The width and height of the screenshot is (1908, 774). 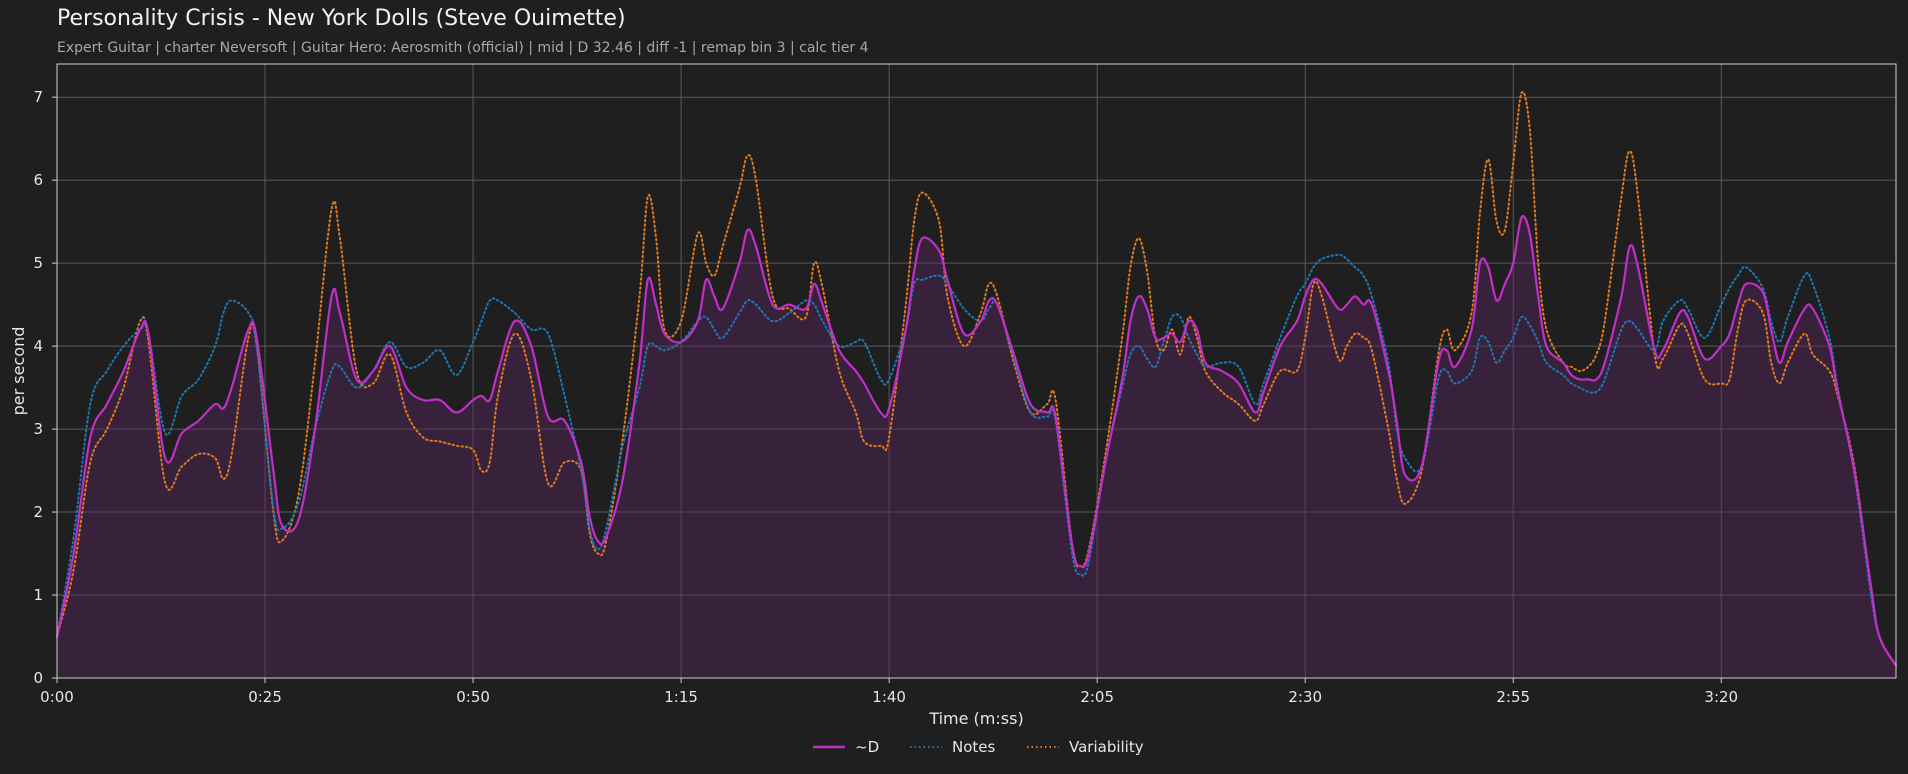 What do you see at coordinates (57, 697) in the screenshot?
I see `x-tick-label: 0:00` at bounding box center [57, 697].